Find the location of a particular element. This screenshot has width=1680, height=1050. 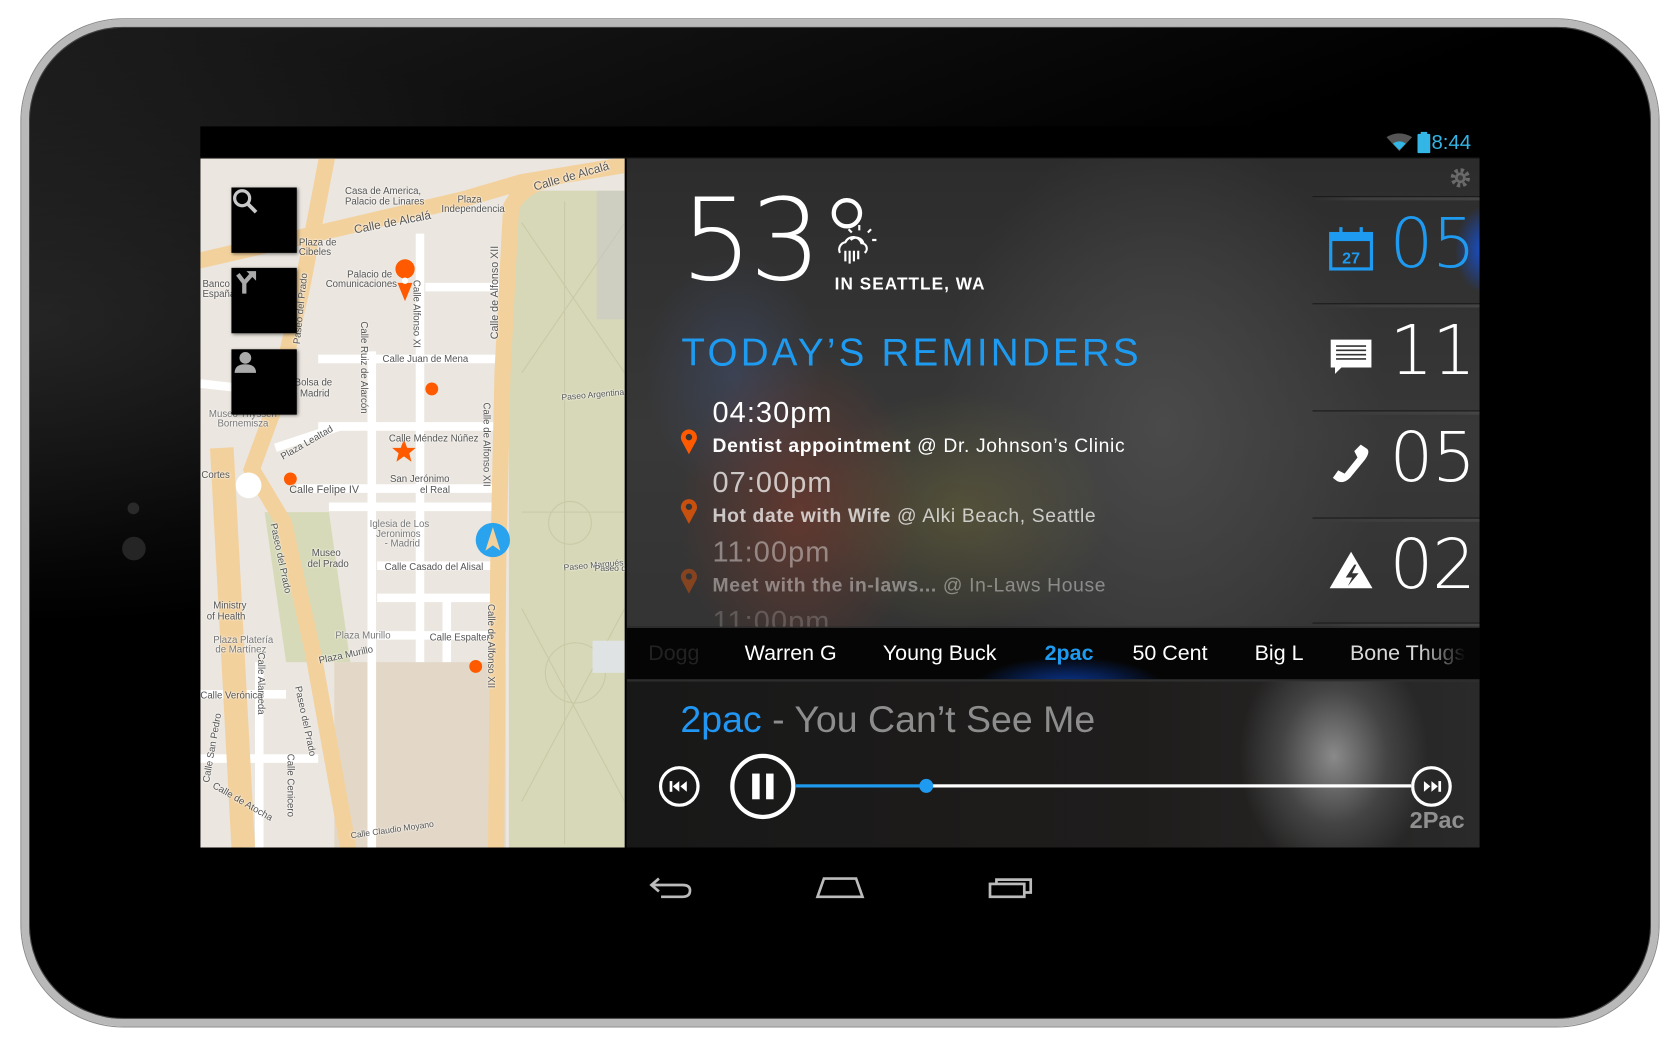

pause-icon is located at coordinates (763, 786).